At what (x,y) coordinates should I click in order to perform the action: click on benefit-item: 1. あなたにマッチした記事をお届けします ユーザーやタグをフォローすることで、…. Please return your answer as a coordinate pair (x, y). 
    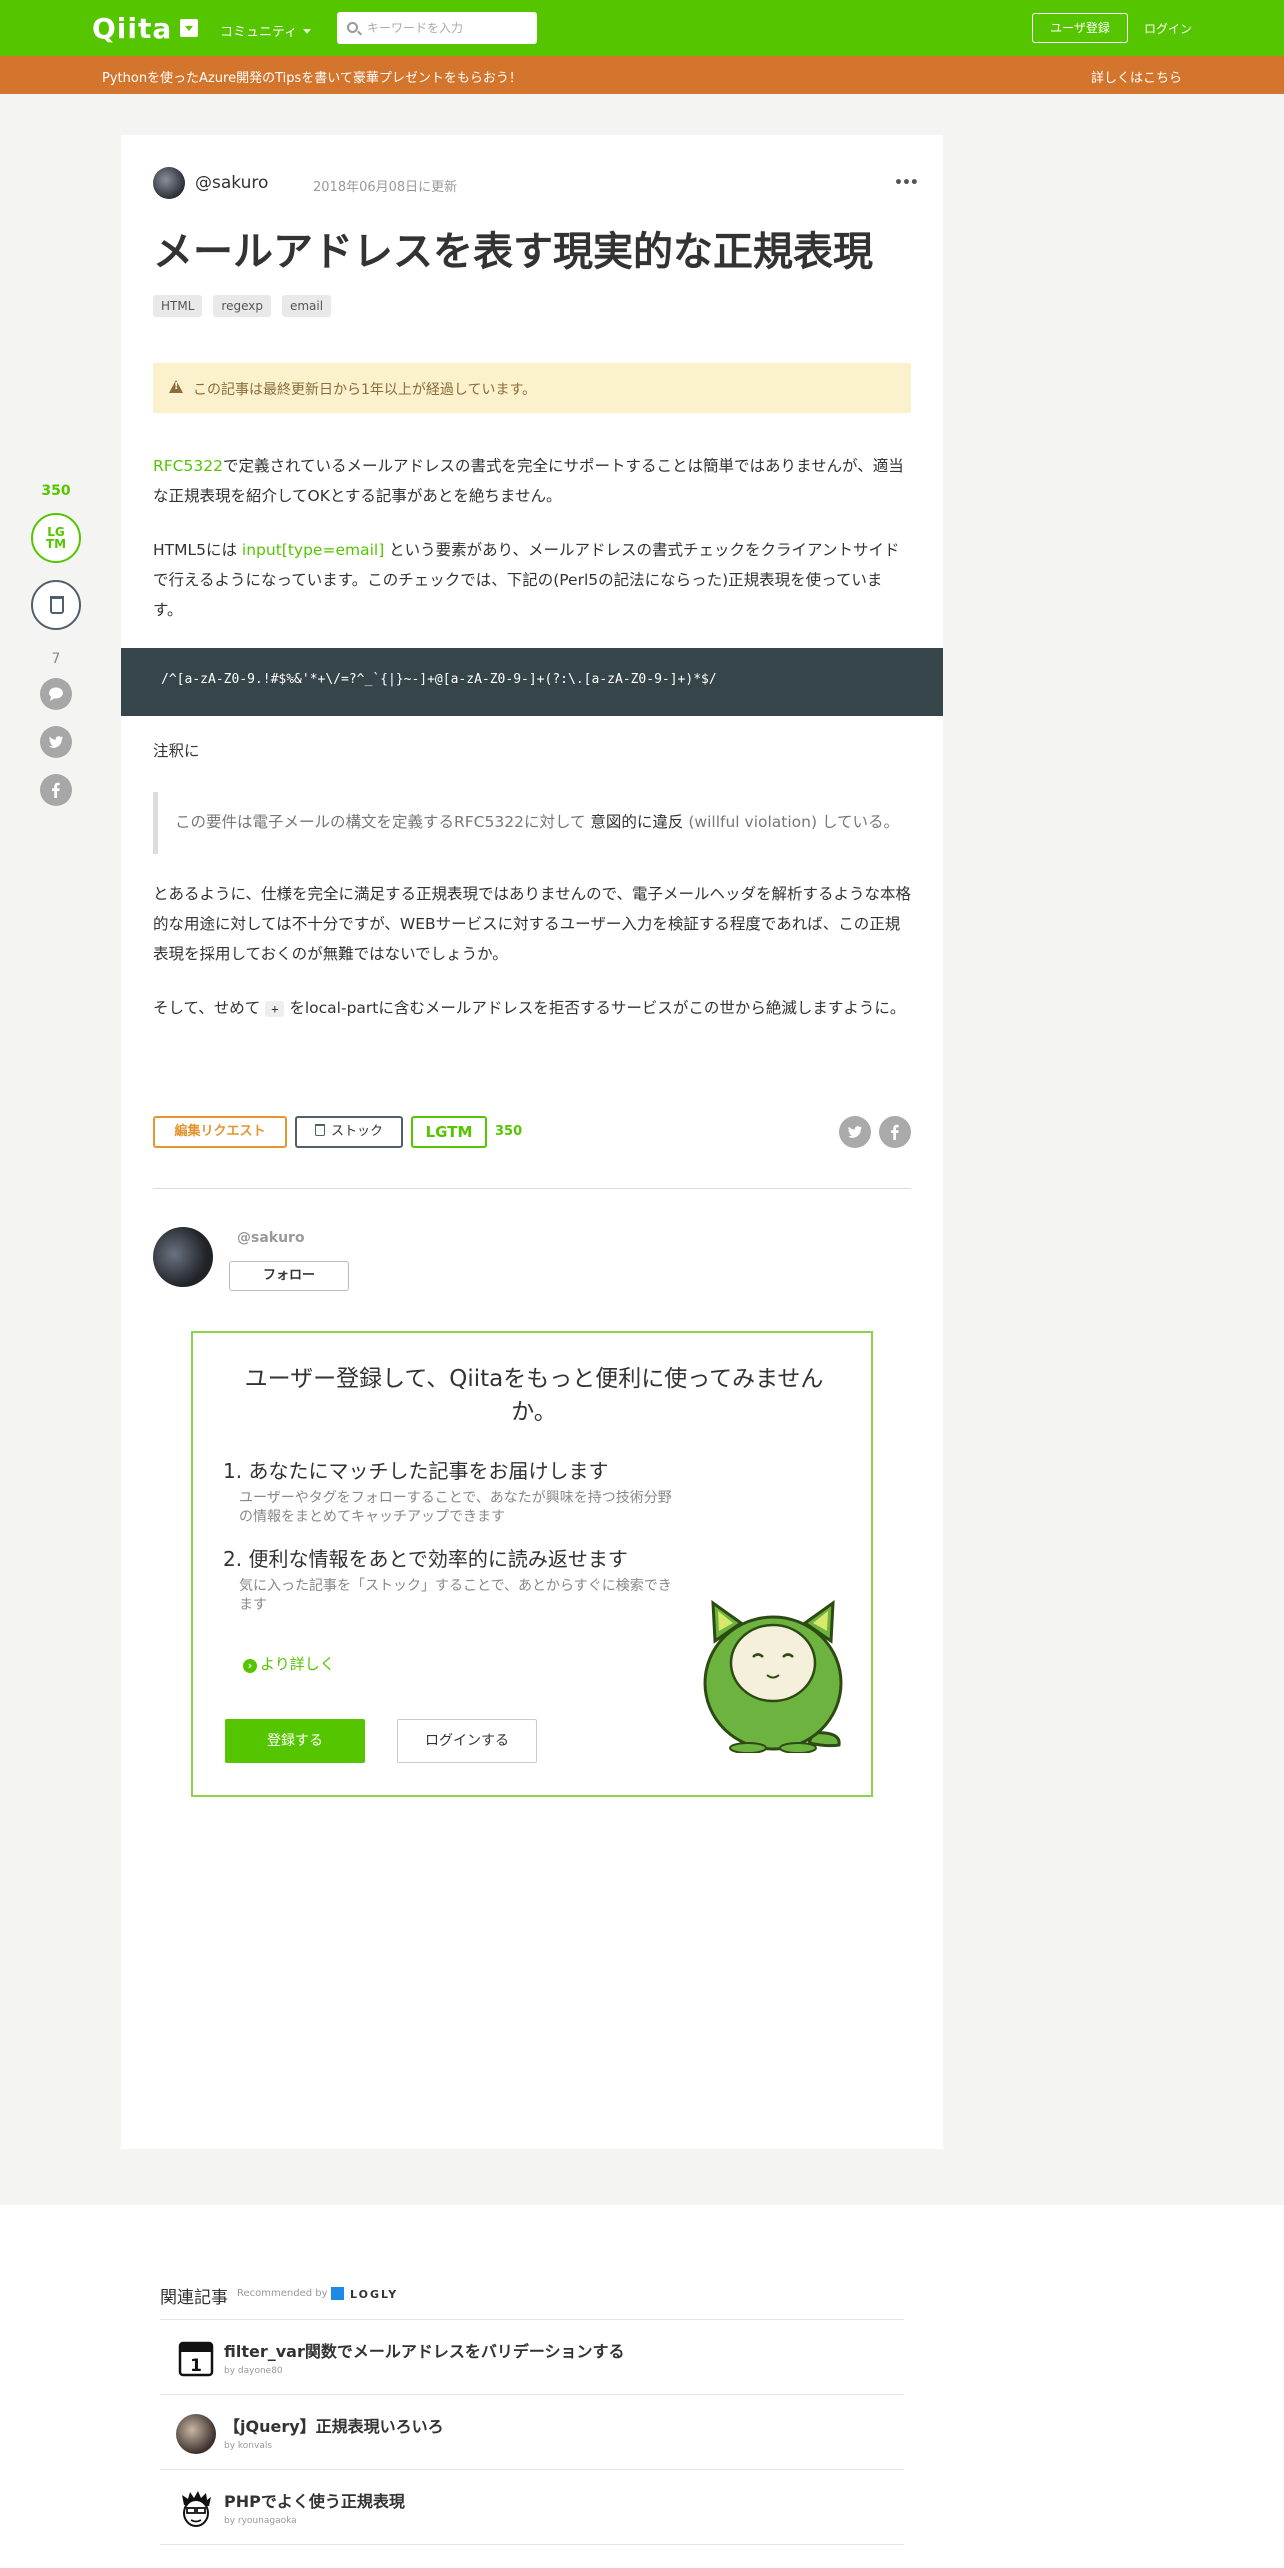
    Looking at the image, I should click on (453, 1492).